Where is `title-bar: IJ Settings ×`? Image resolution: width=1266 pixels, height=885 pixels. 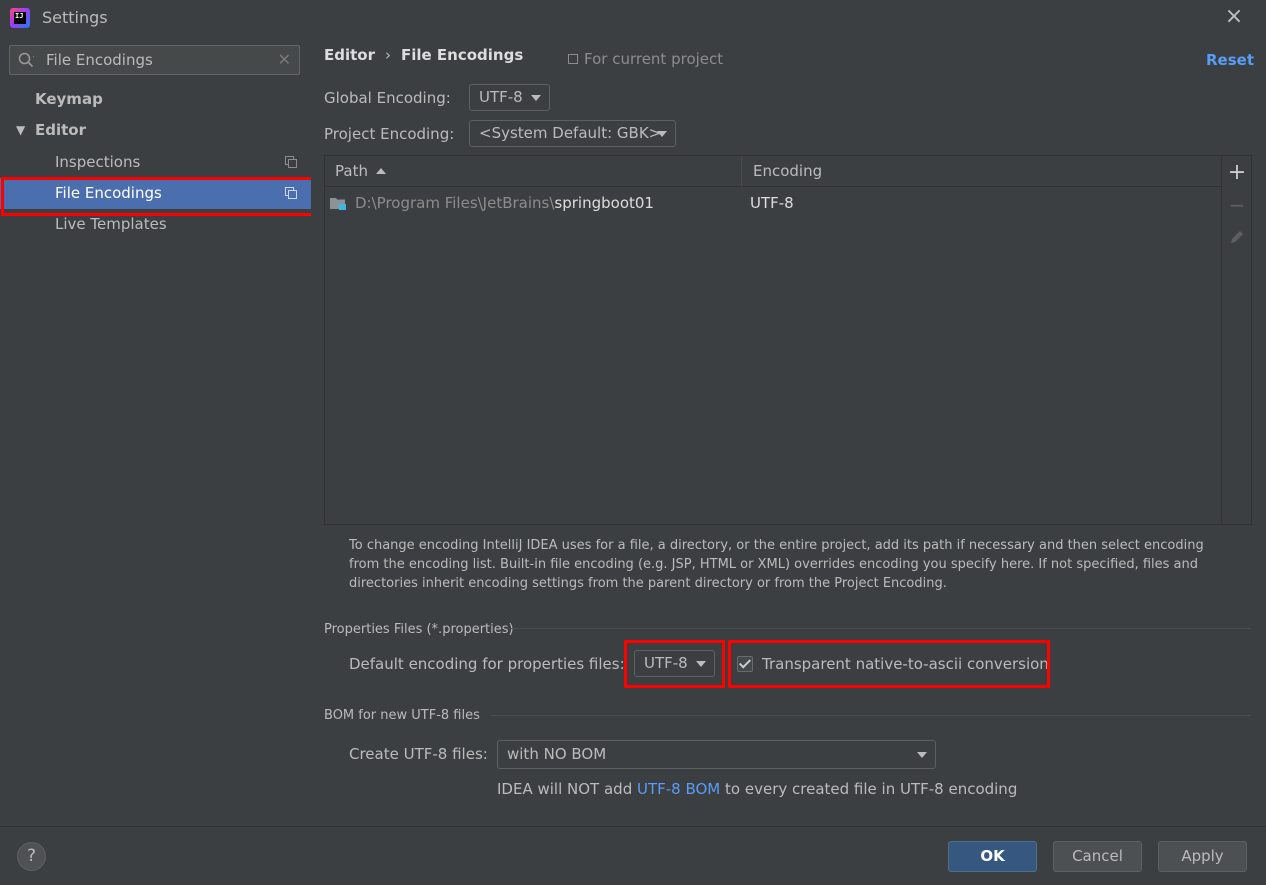 title-bar: IJ Settings × is located at coordinates (633, 18).